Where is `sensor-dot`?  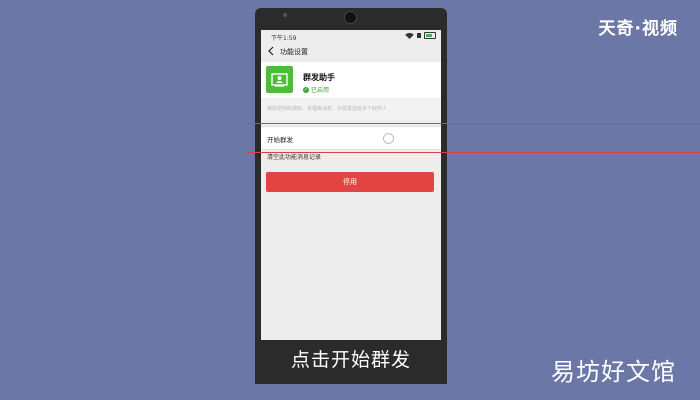 sensor-dot is located at coordinates (285, 15).